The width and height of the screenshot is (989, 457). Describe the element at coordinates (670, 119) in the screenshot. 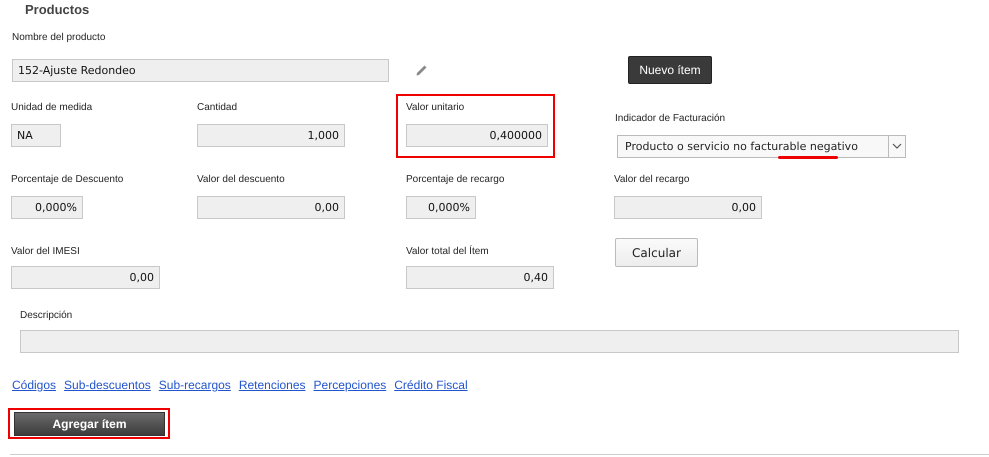

I see `field-label: Indicador de Facturación` at that location.